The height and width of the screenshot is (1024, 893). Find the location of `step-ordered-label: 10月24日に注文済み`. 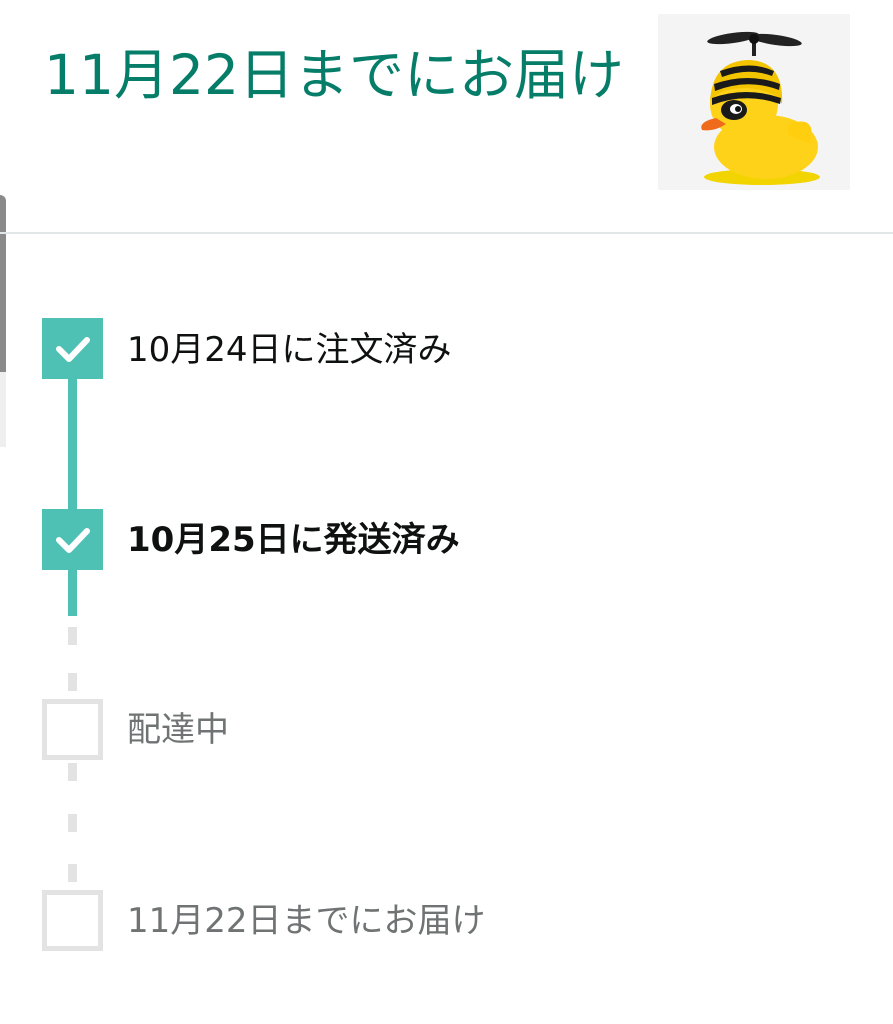

step-ordered-label: 10月24日に注文済み is located at coordinates (289, 350).